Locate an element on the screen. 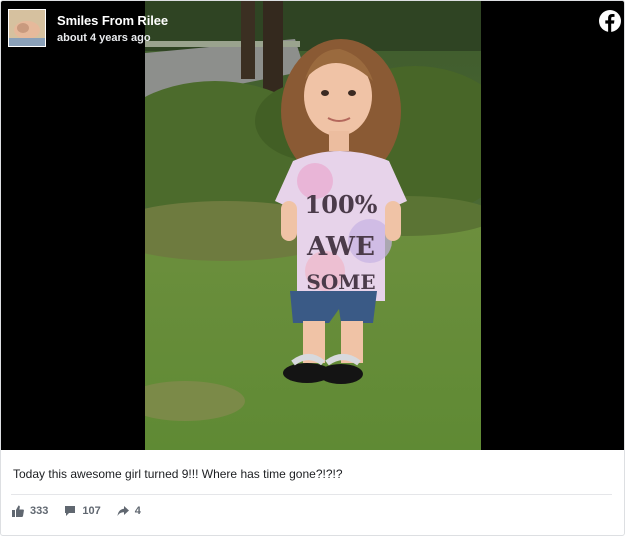  engagement-stats: 333 107 4 is located at coordinates (84, 511).